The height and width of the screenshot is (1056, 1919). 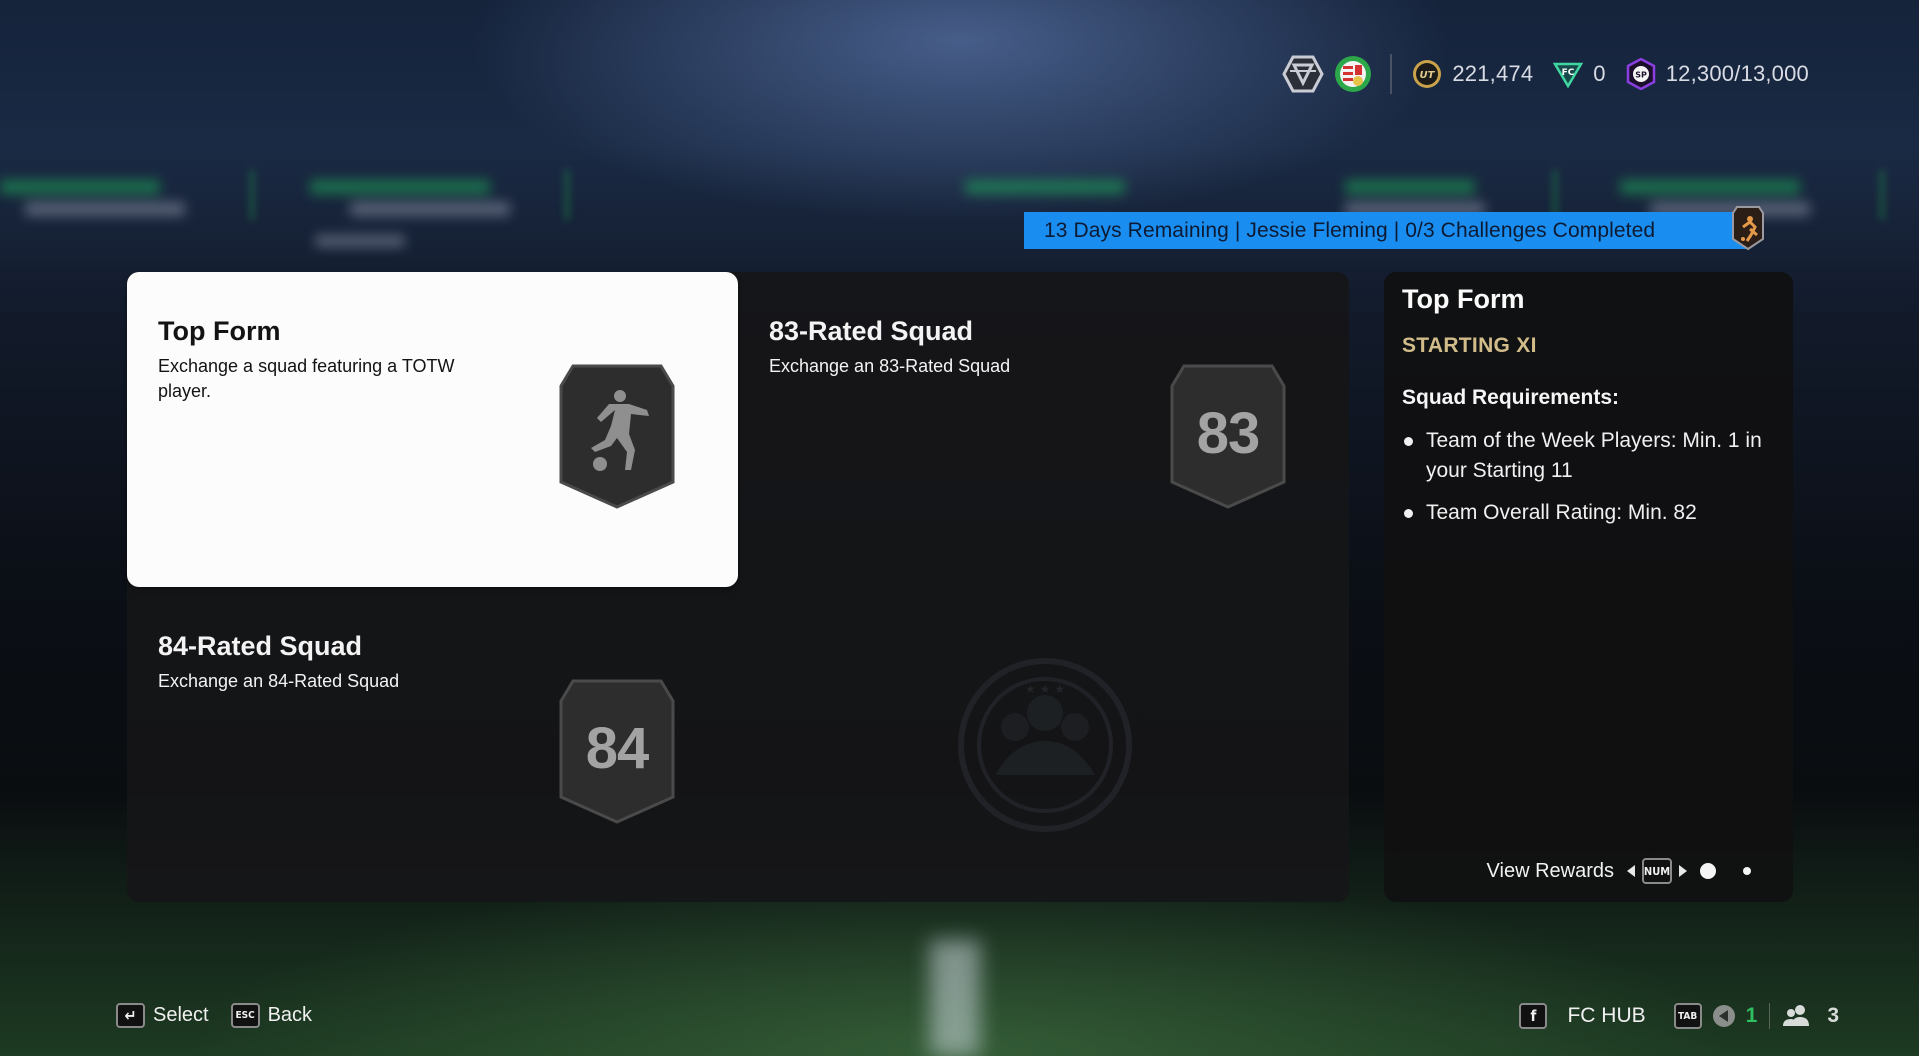 What do you see at coordinates (1751, 1015) in the screenshot?
I see `notification-count: 1` at bounding box center [1751, 1015].